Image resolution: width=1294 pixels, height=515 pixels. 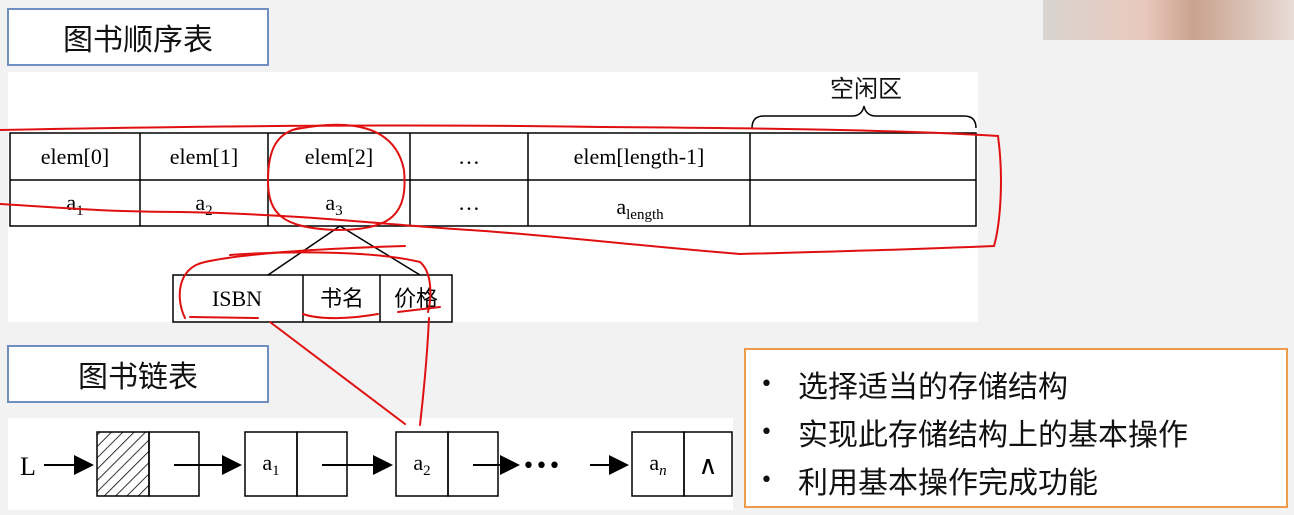 I want to click on svg-text: an, so click(x=657, y=464).